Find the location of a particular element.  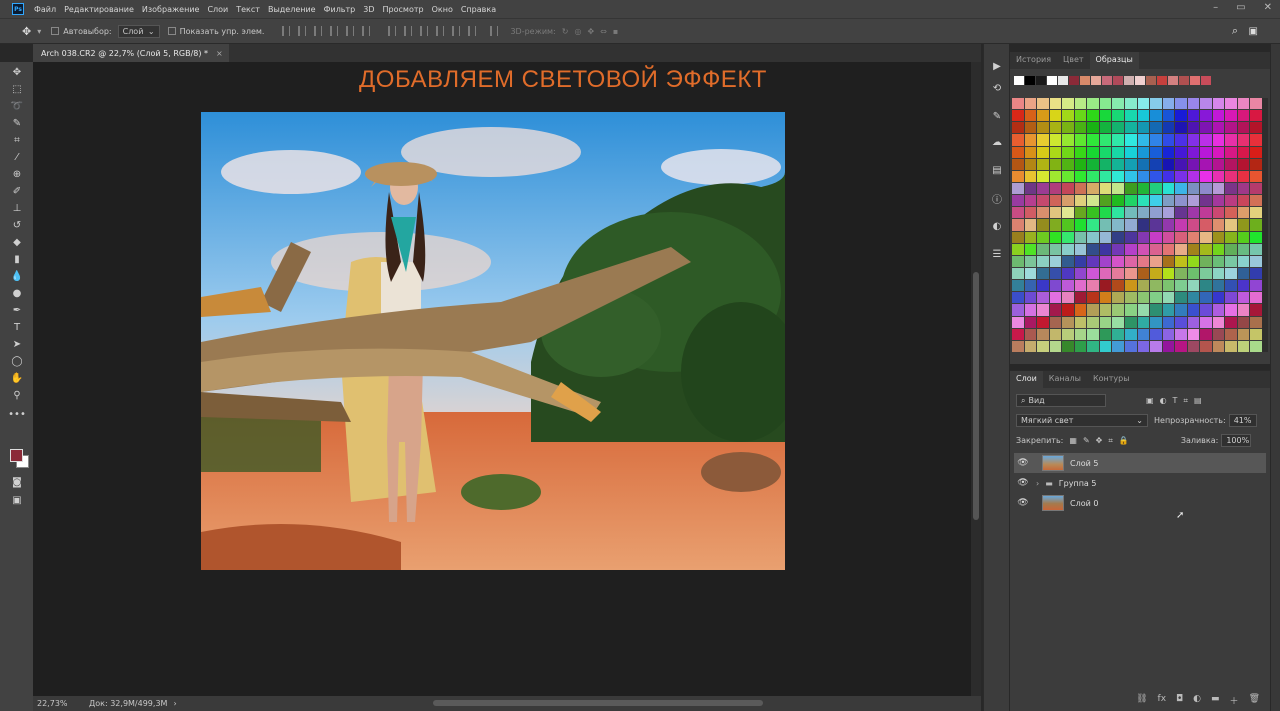

filter-type-icon: T is located at coordinates (1175, 400).